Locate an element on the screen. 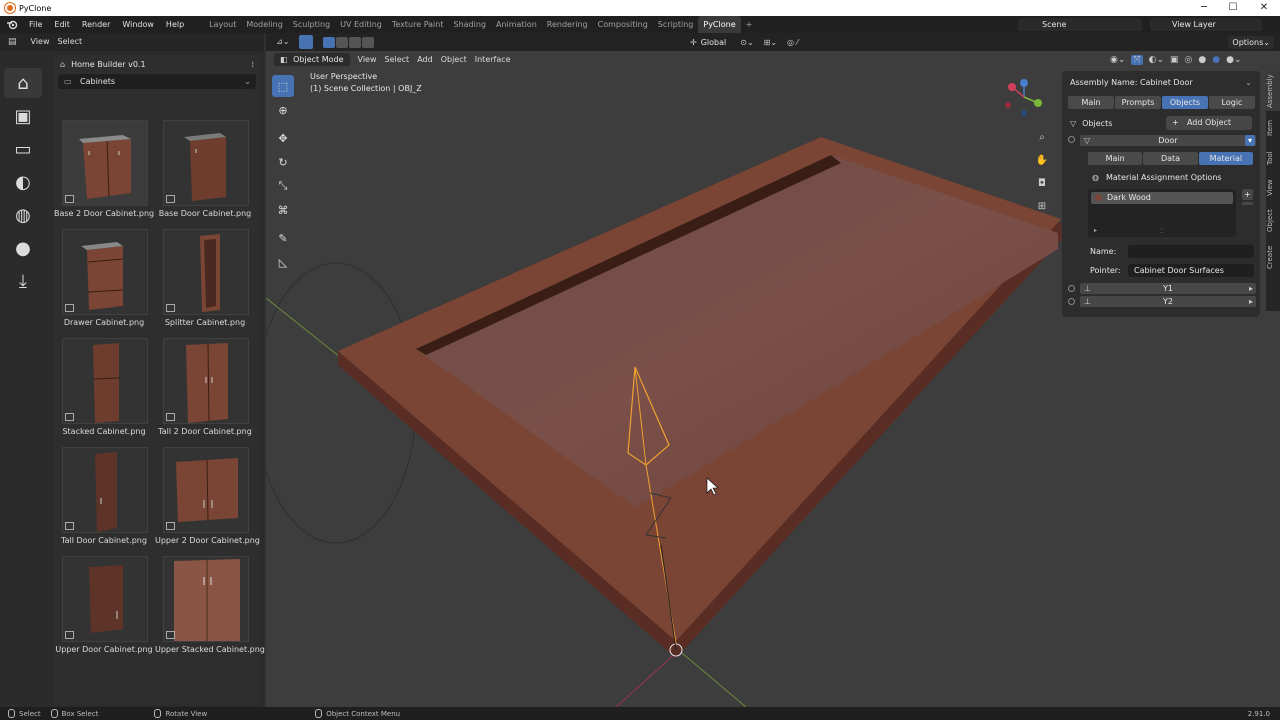 Image resolution: width=1280 pixels, height=720 pixels. viewport-menu-view: View is located at coordinates (367, 60).